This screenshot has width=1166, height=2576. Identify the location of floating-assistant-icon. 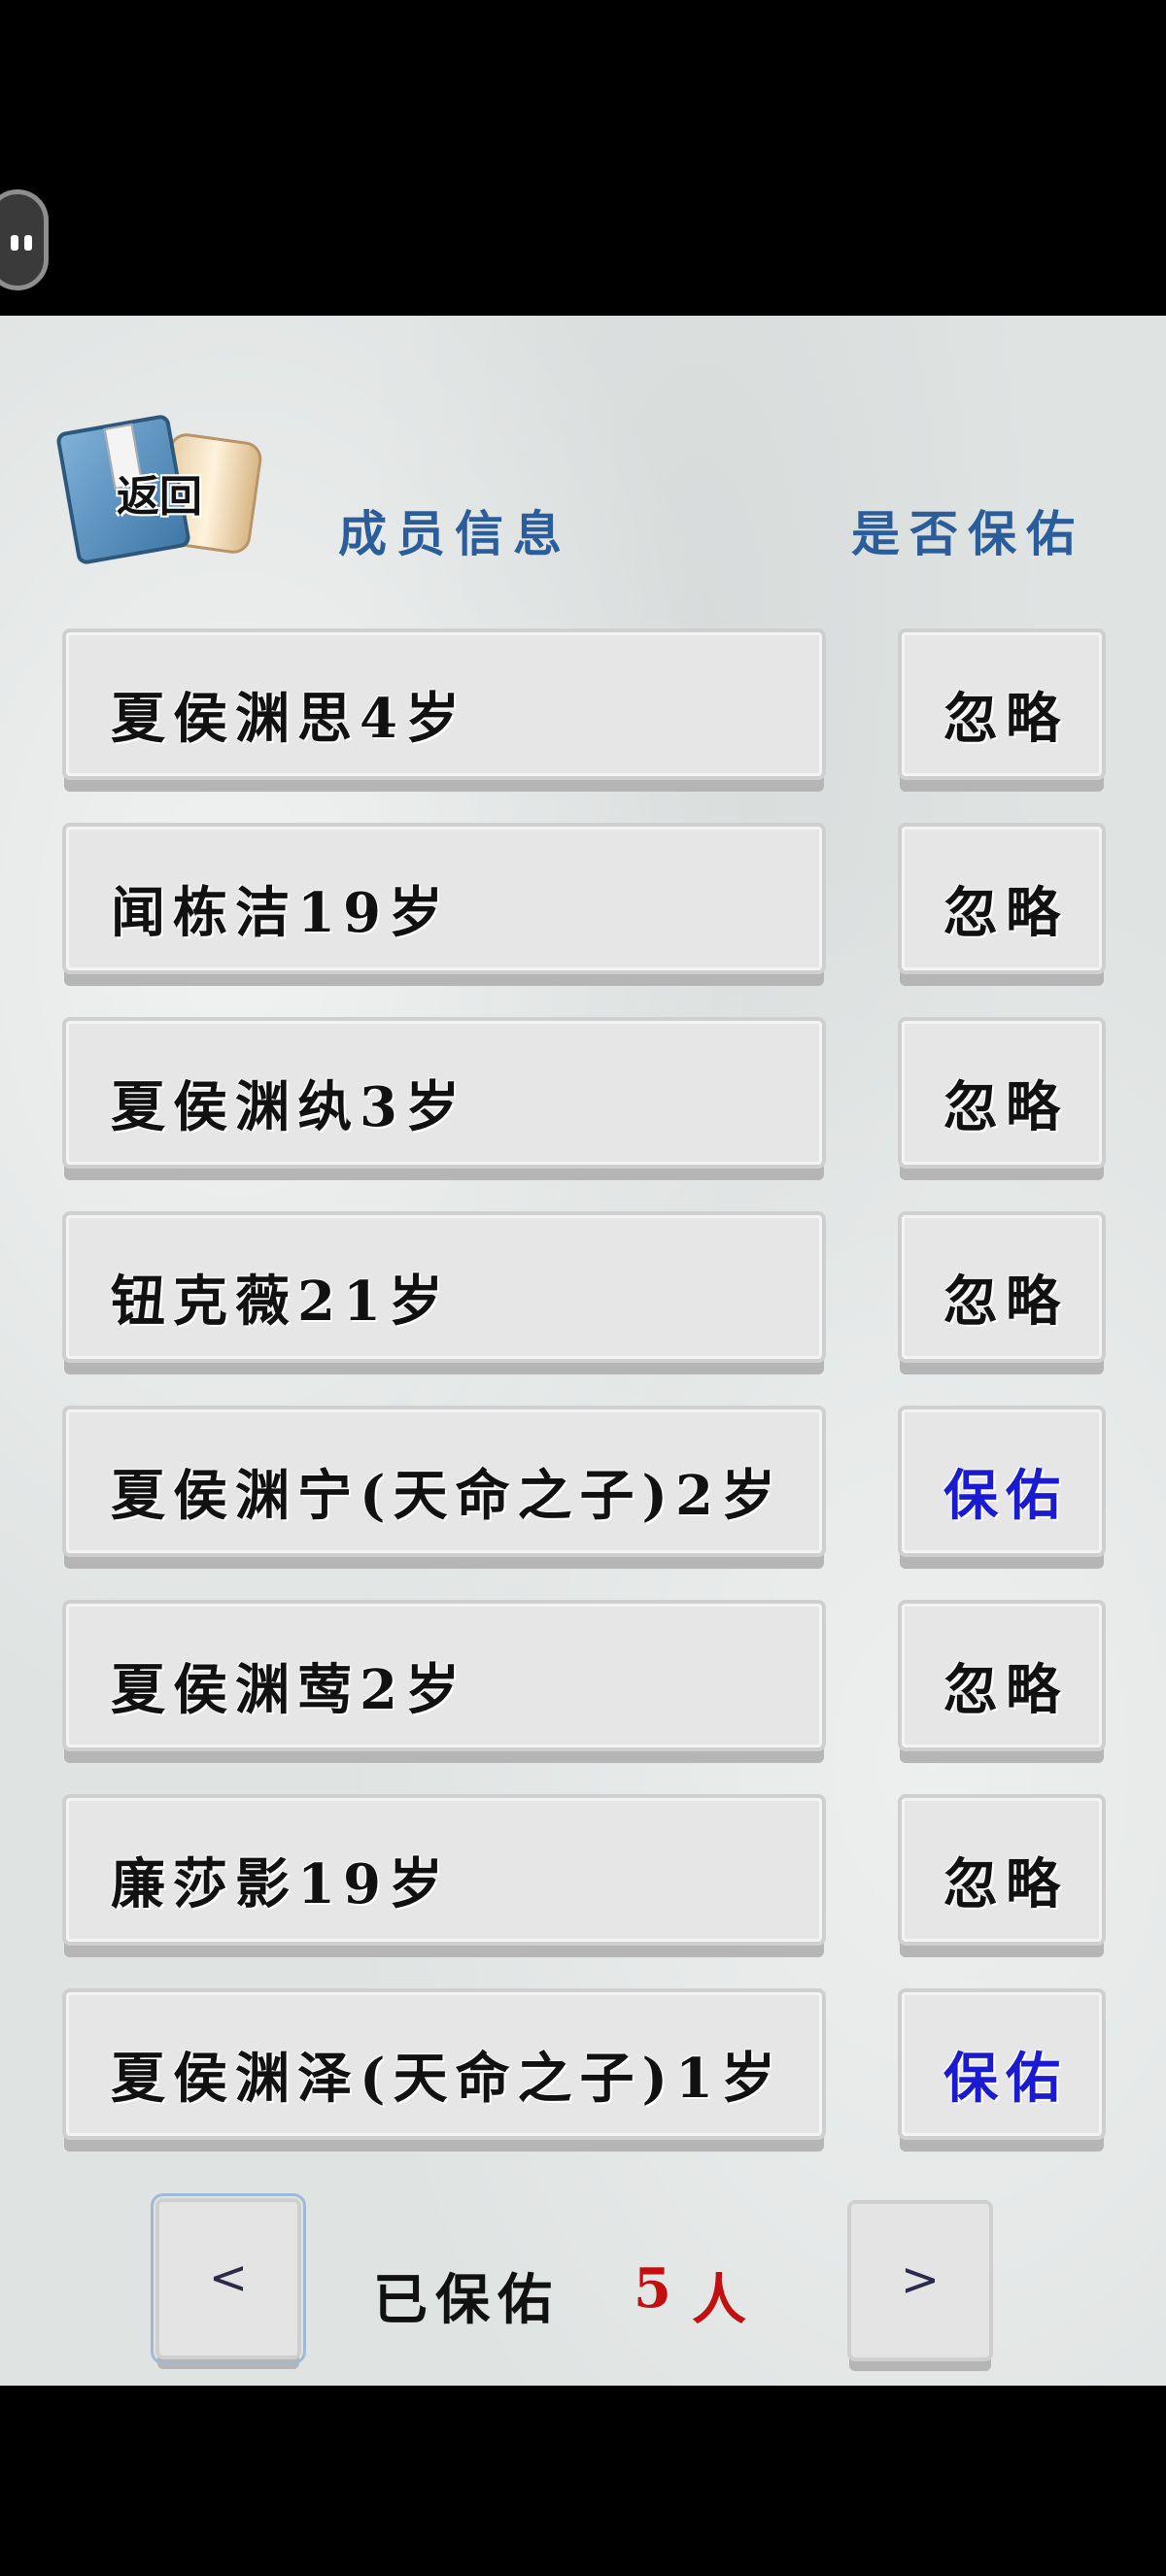
(24, 239).